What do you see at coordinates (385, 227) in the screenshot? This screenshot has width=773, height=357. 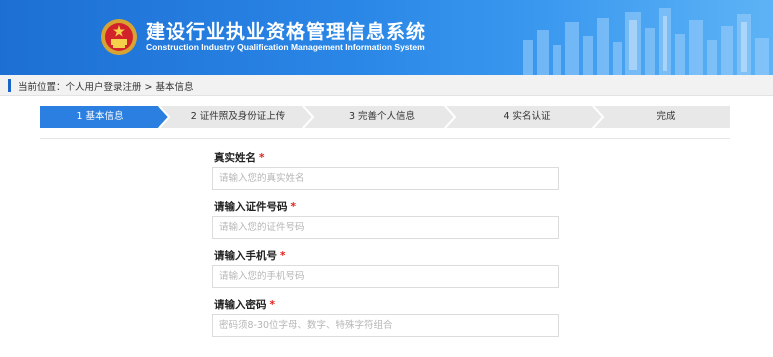 I see `id-number-input` at bounding box center [385, 227].